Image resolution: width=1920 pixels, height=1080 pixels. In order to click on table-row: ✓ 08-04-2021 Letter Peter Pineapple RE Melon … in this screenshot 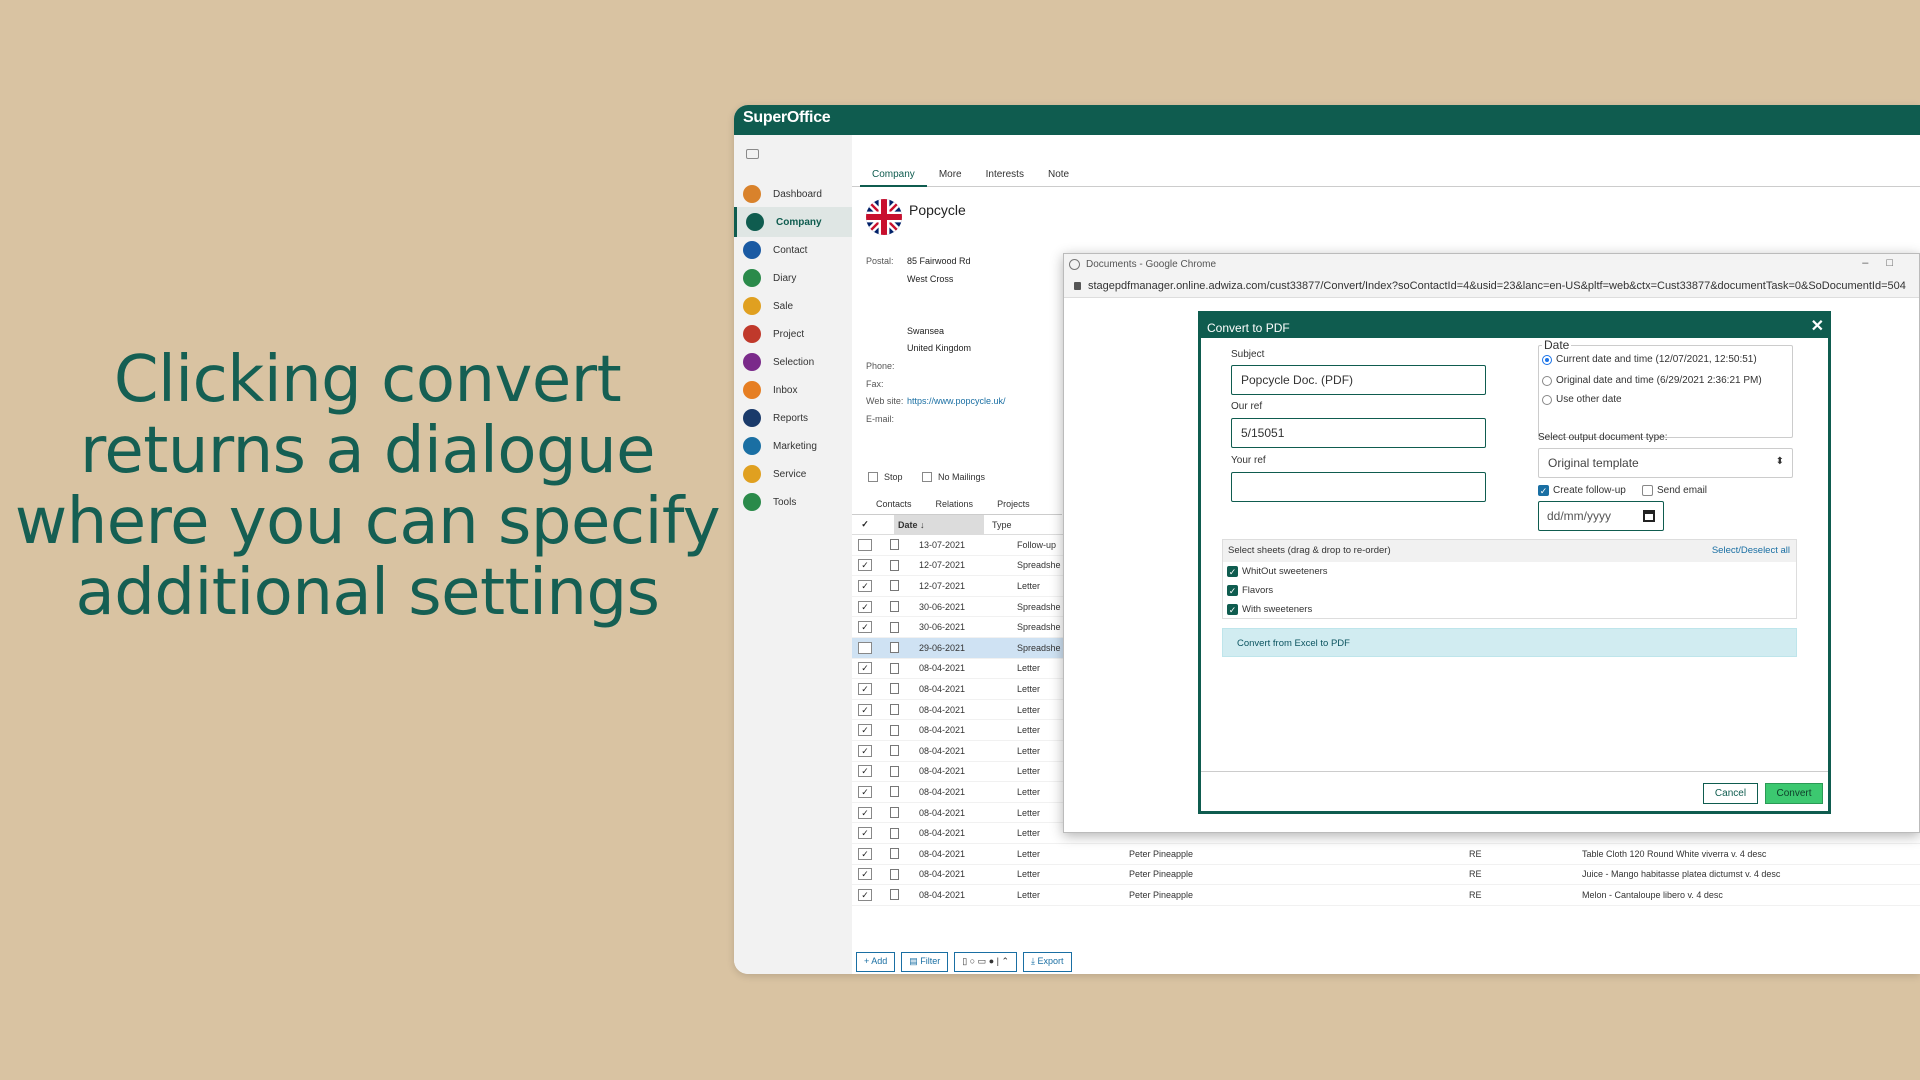, I will do `click(1386, 895)`.